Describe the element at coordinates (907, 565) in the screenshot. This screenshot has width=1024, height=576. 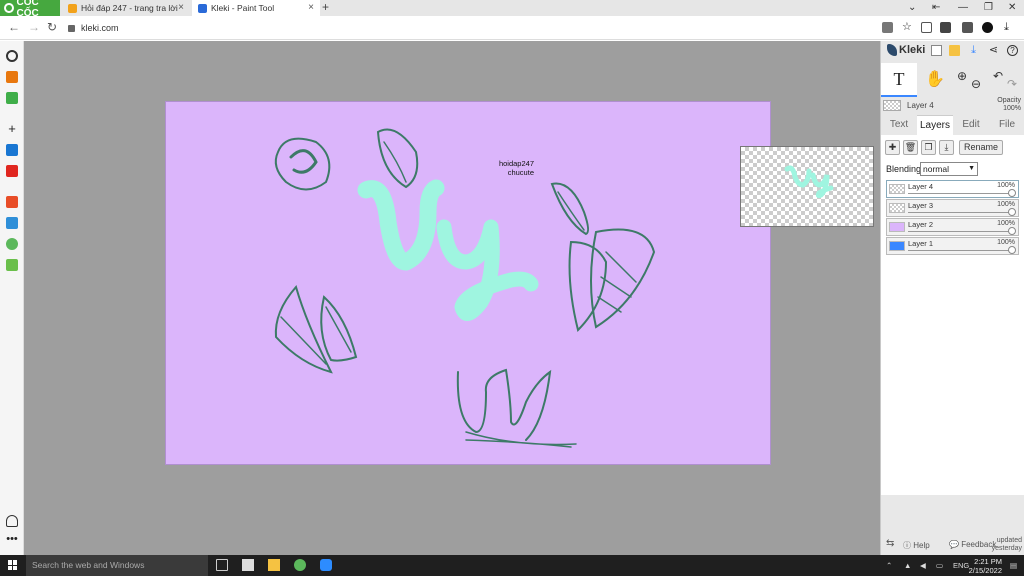
I see `network-icon: ▲` at that location.